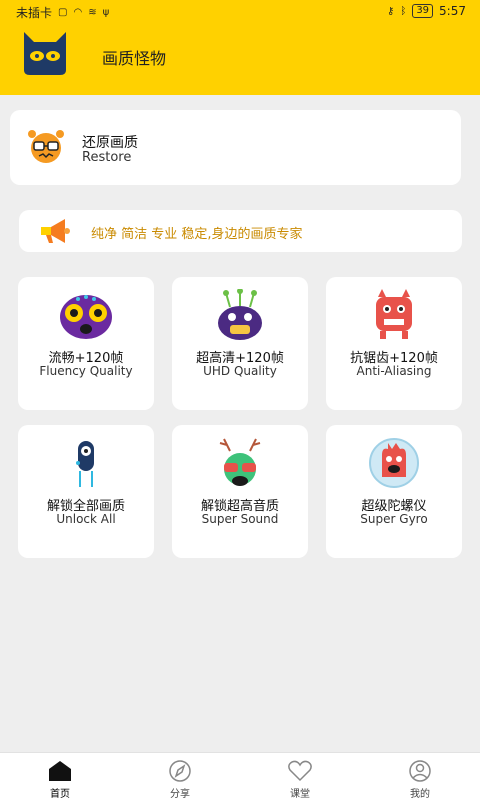 The image size is (480, 800). I want to click on red-monster-icon, so click(394, 314).